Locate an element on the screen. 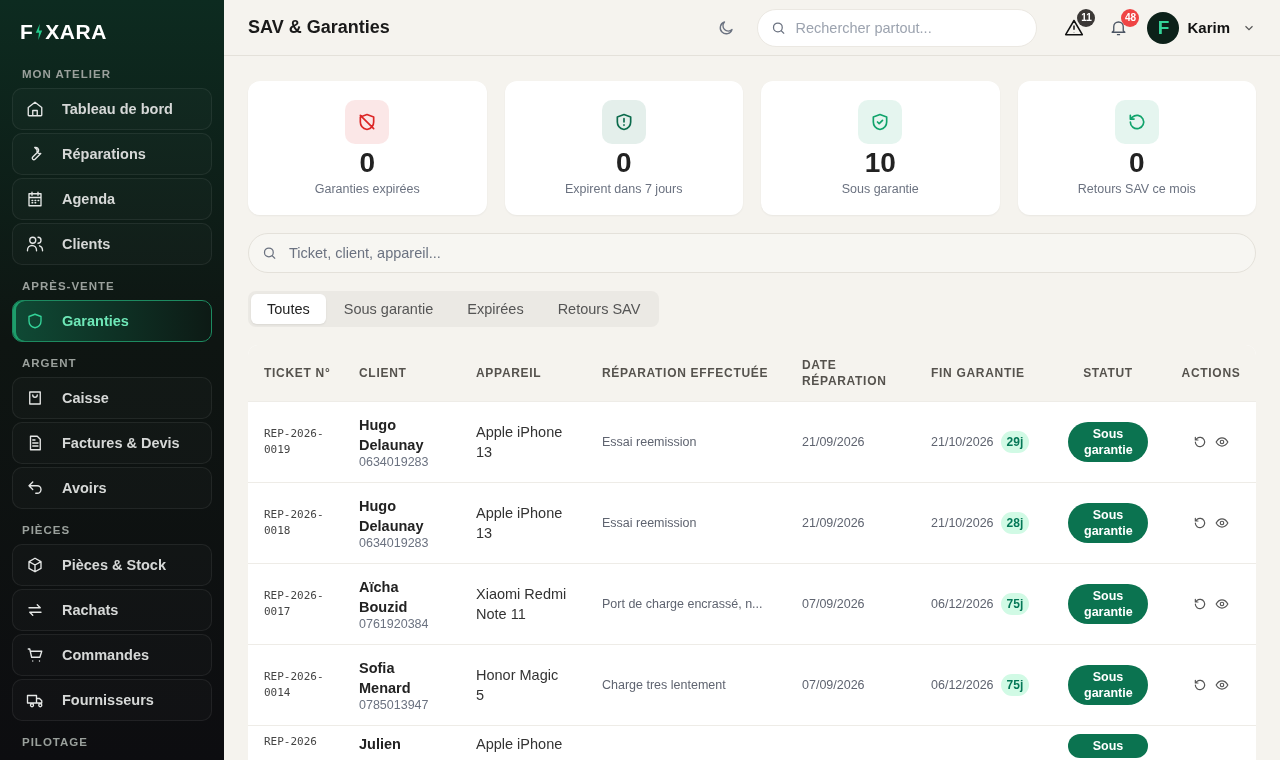 Image resolution: width=1280 pixels, height=760 pixels. filter-tab: Toutes is located at coordinates (288, 309).